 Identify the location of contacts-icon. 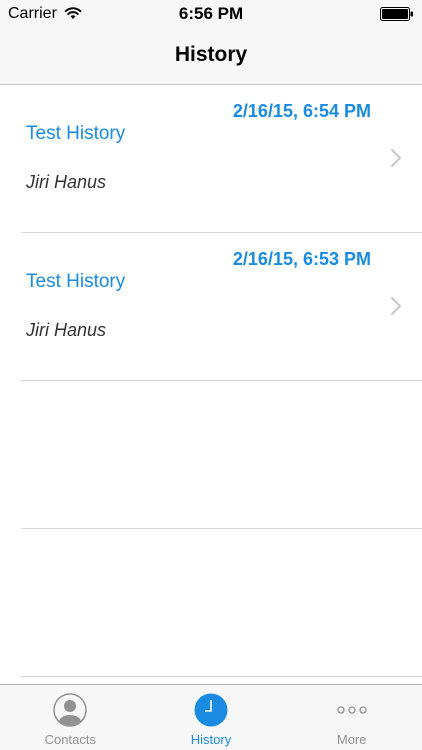
(70, 710).